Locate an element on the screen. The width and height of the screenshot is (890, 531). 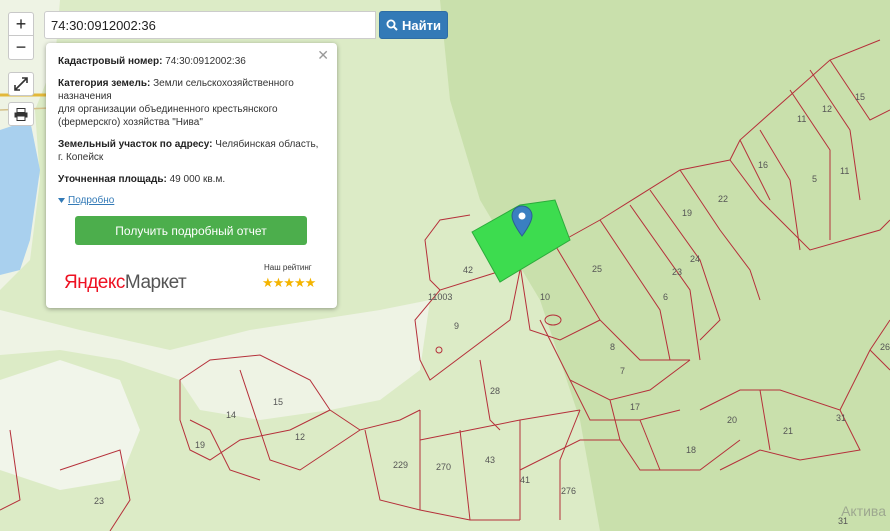
cadastral-number-row: Кадастровый номер: 74:30:0912002:36 is located at coordinates (191, 61).